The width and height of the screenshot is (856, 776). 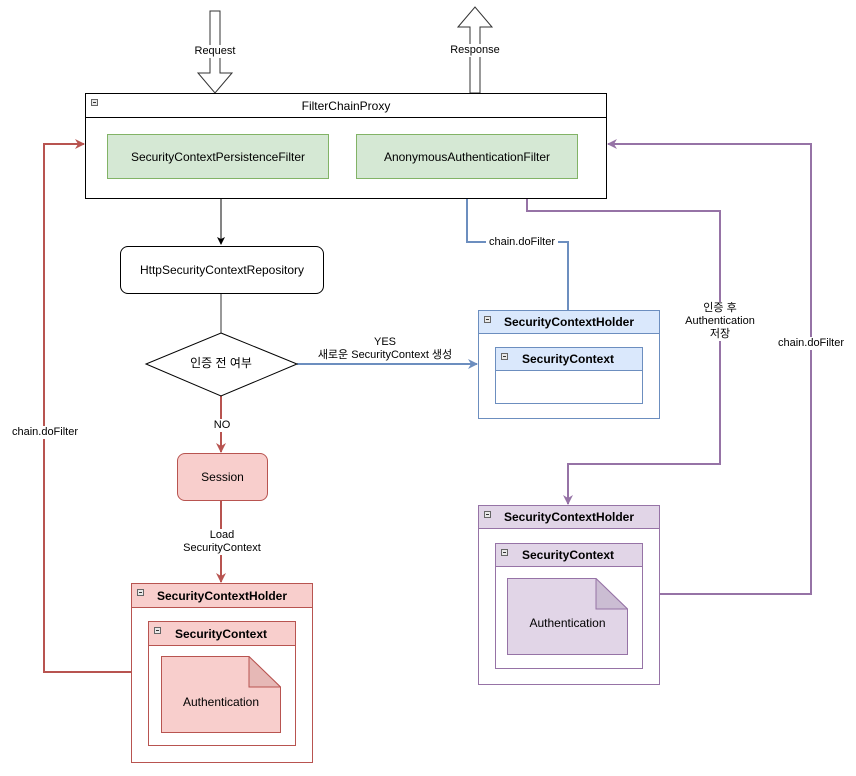 I want to click on purple-store-label: 인증 후 Authentication 저장, so click(x=720, y=321).